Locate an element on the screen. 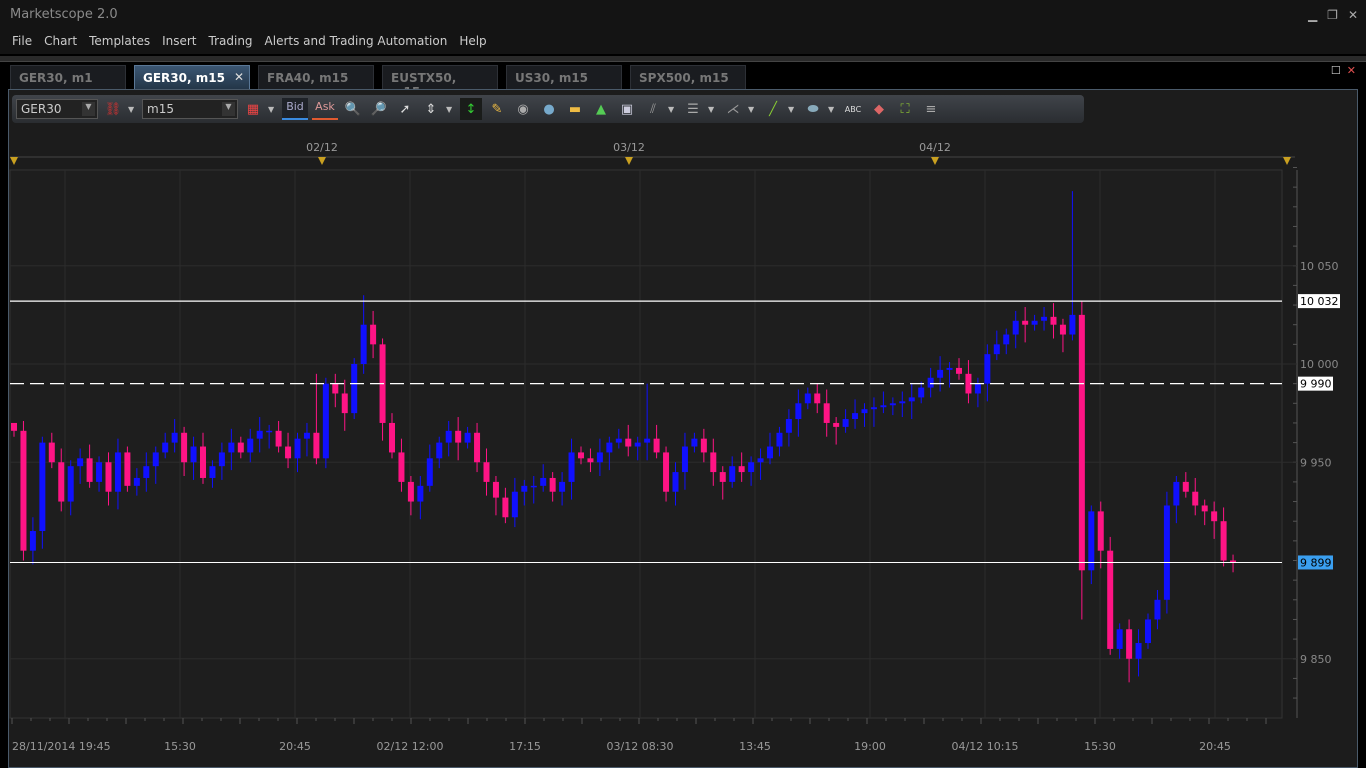 This screenshot has height=768, width=1366. x-tick-label: 02/12 12:00 is located at coordinates (410, 746).